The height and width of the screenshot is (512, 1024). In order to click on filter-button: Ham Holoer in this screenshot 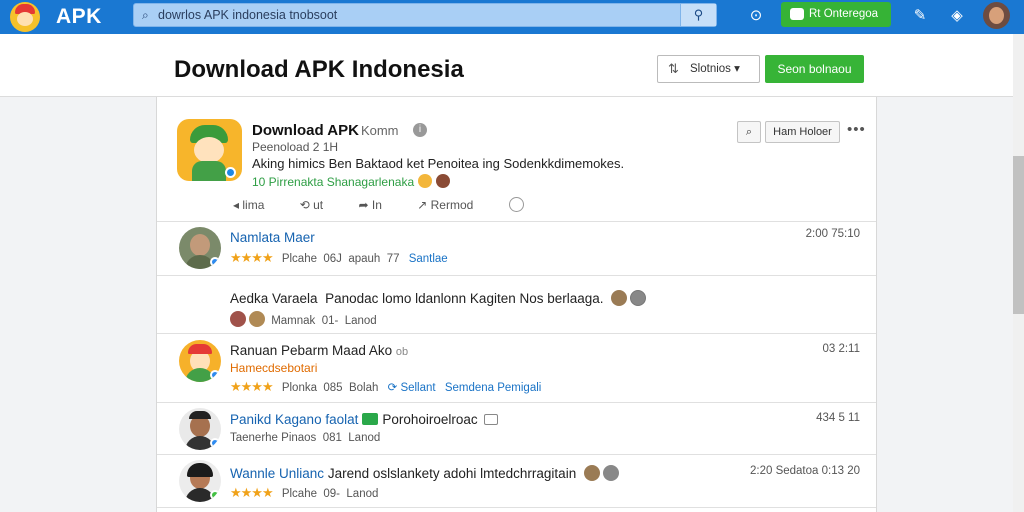, I will do `click(802, 132)`.